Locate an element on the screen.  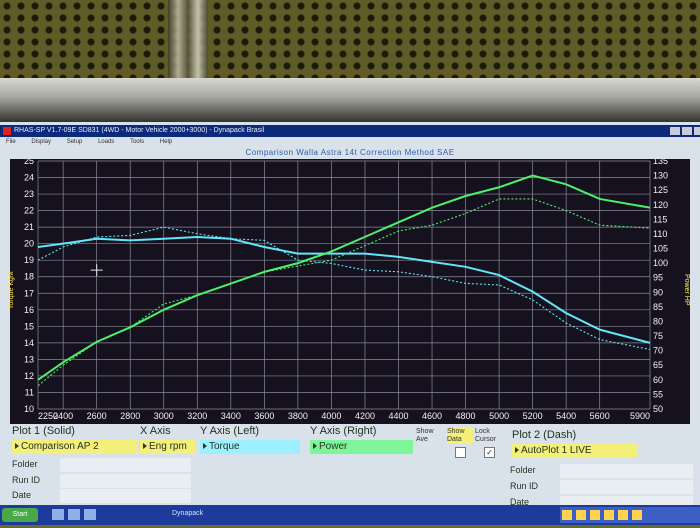
runid2-field is located at coordinates (626, 487).